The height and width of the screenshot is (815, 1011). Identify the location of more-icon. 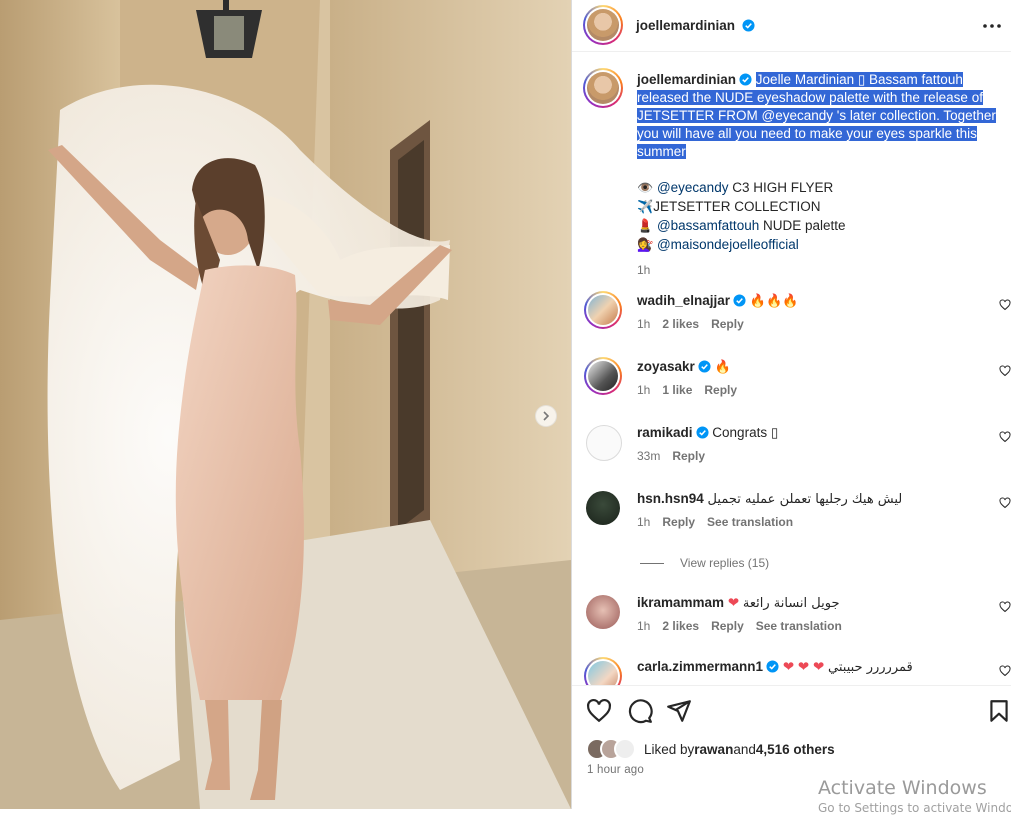
(992, 26).